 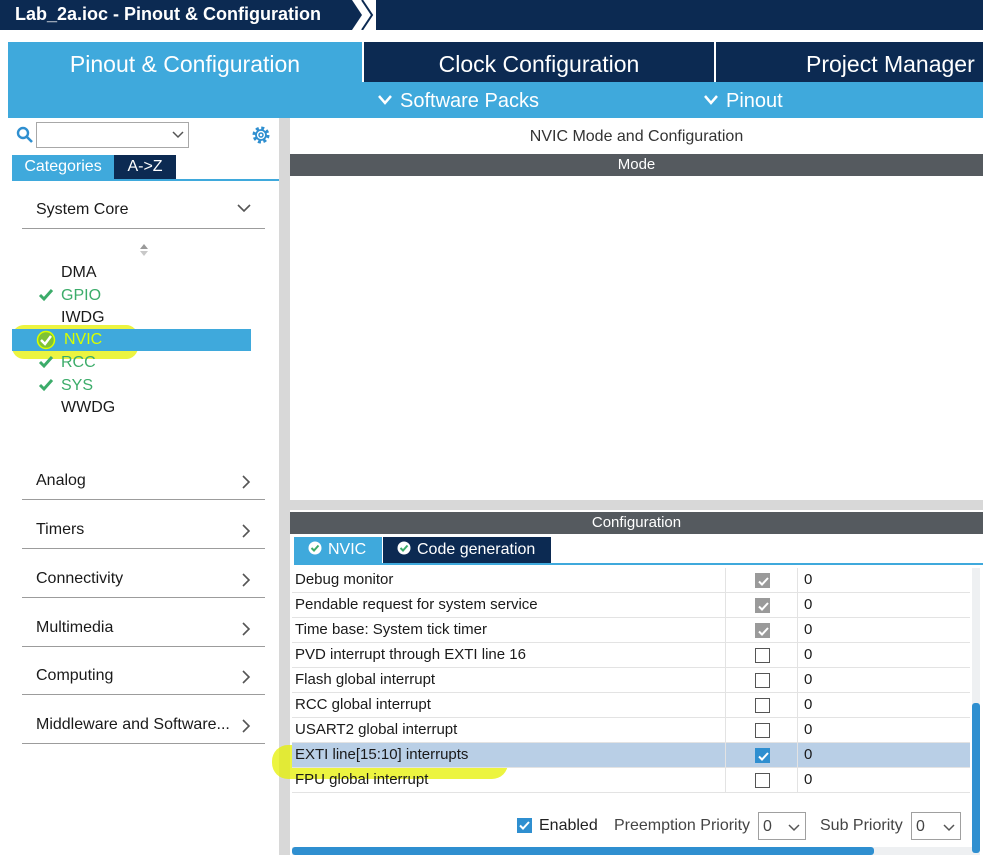 What do you see at coordinates (75, 675) in the screenshot?
I see `section-label: Computing` at bounding box center [75, 675].